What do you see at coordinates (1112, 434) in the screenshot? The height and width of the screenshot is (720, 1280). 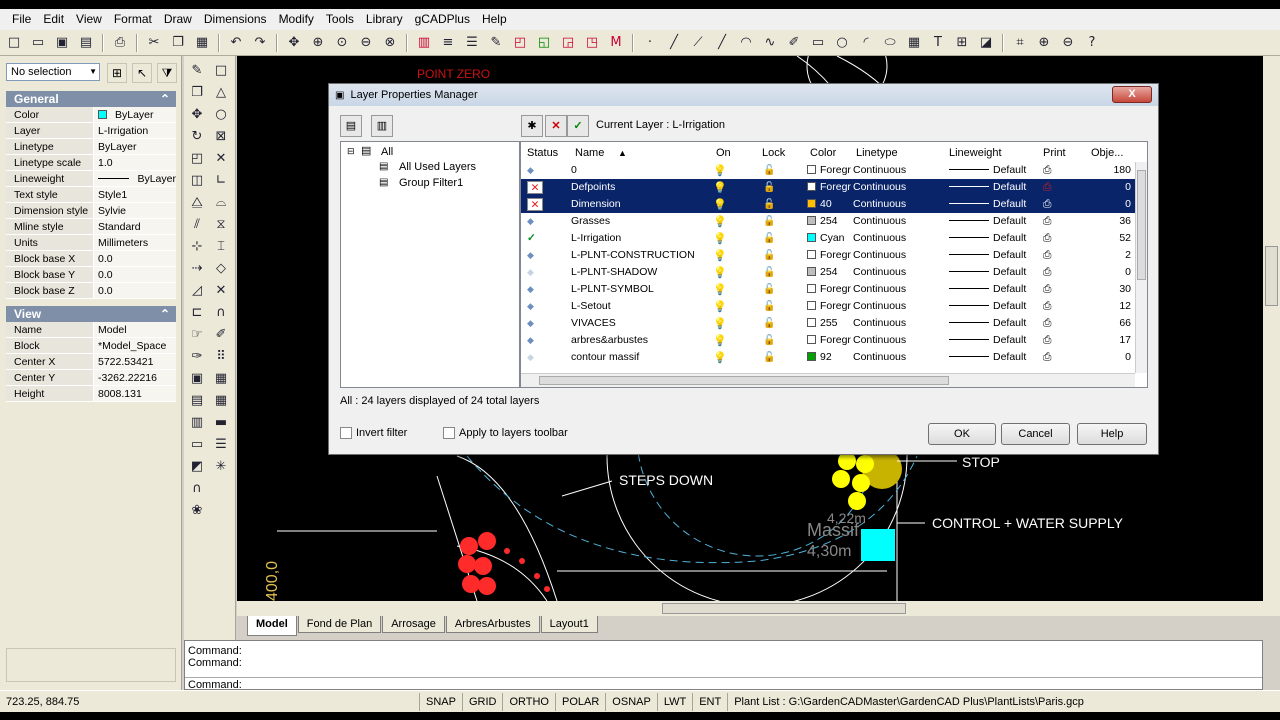 I see `help-button: Help` at bounding box center [1112, 434].